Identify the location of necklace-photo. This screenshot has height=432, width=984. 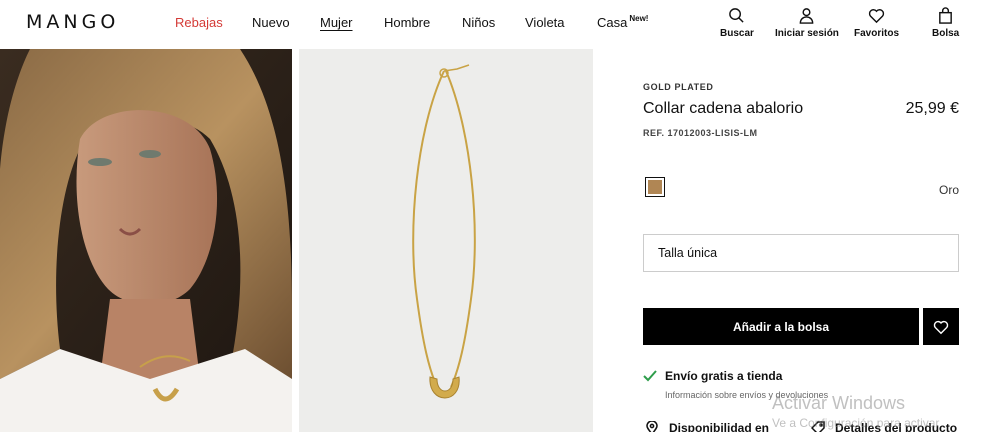
(444, 231).